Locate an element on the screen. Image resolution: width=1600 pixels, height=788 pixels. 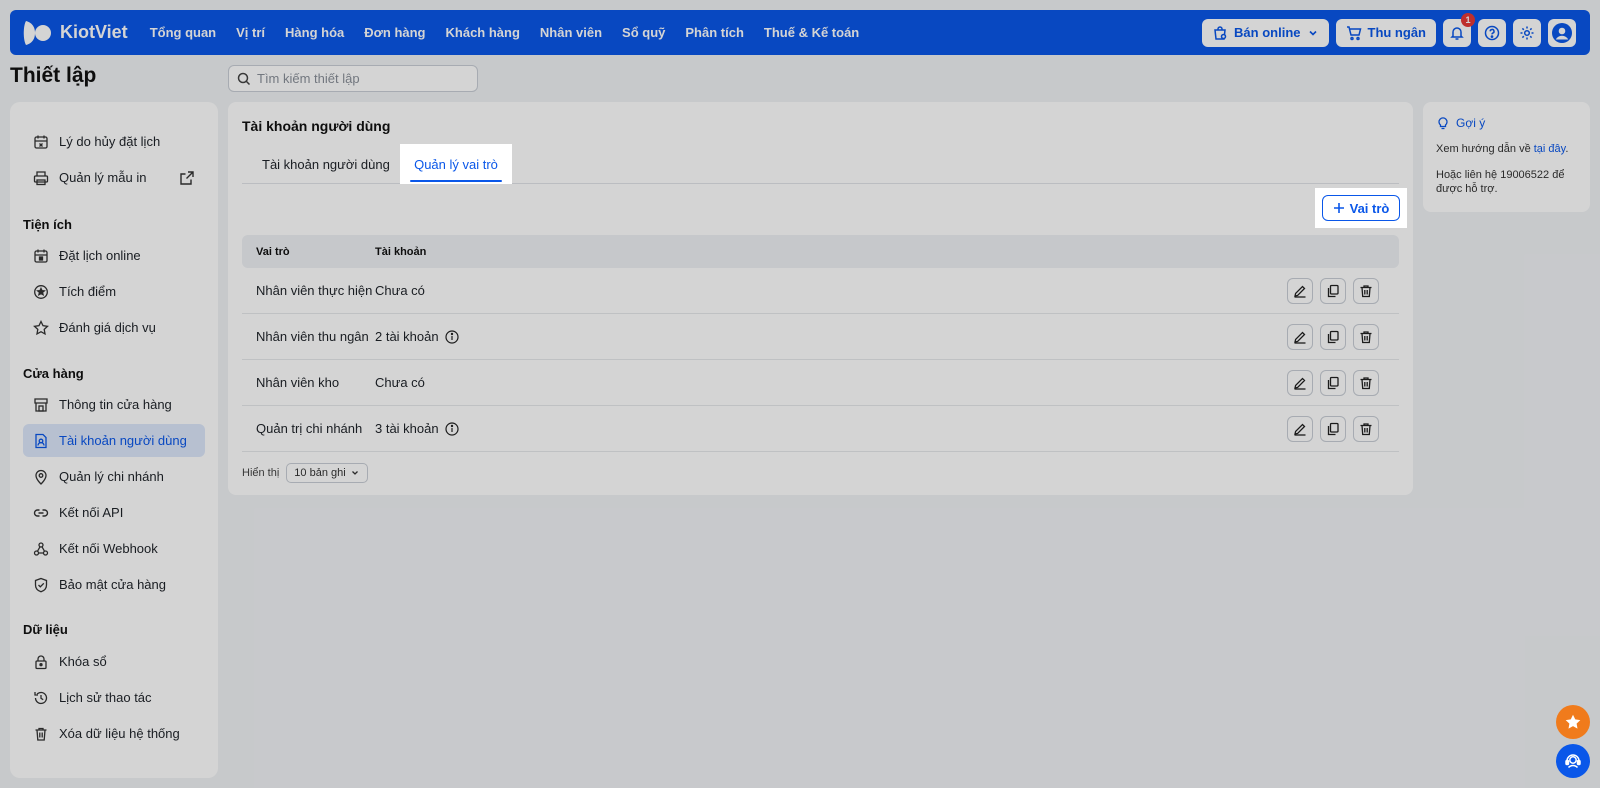
nav-item-overview: Tổng quan is located at coordinates (183, 32).